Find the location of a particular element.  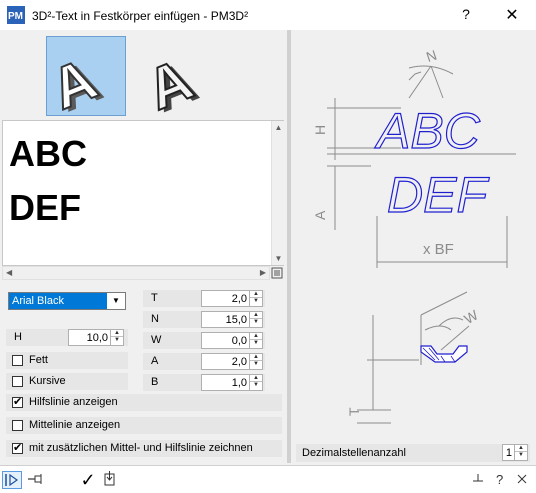

label-h: H is located at coordinates (320, 130).